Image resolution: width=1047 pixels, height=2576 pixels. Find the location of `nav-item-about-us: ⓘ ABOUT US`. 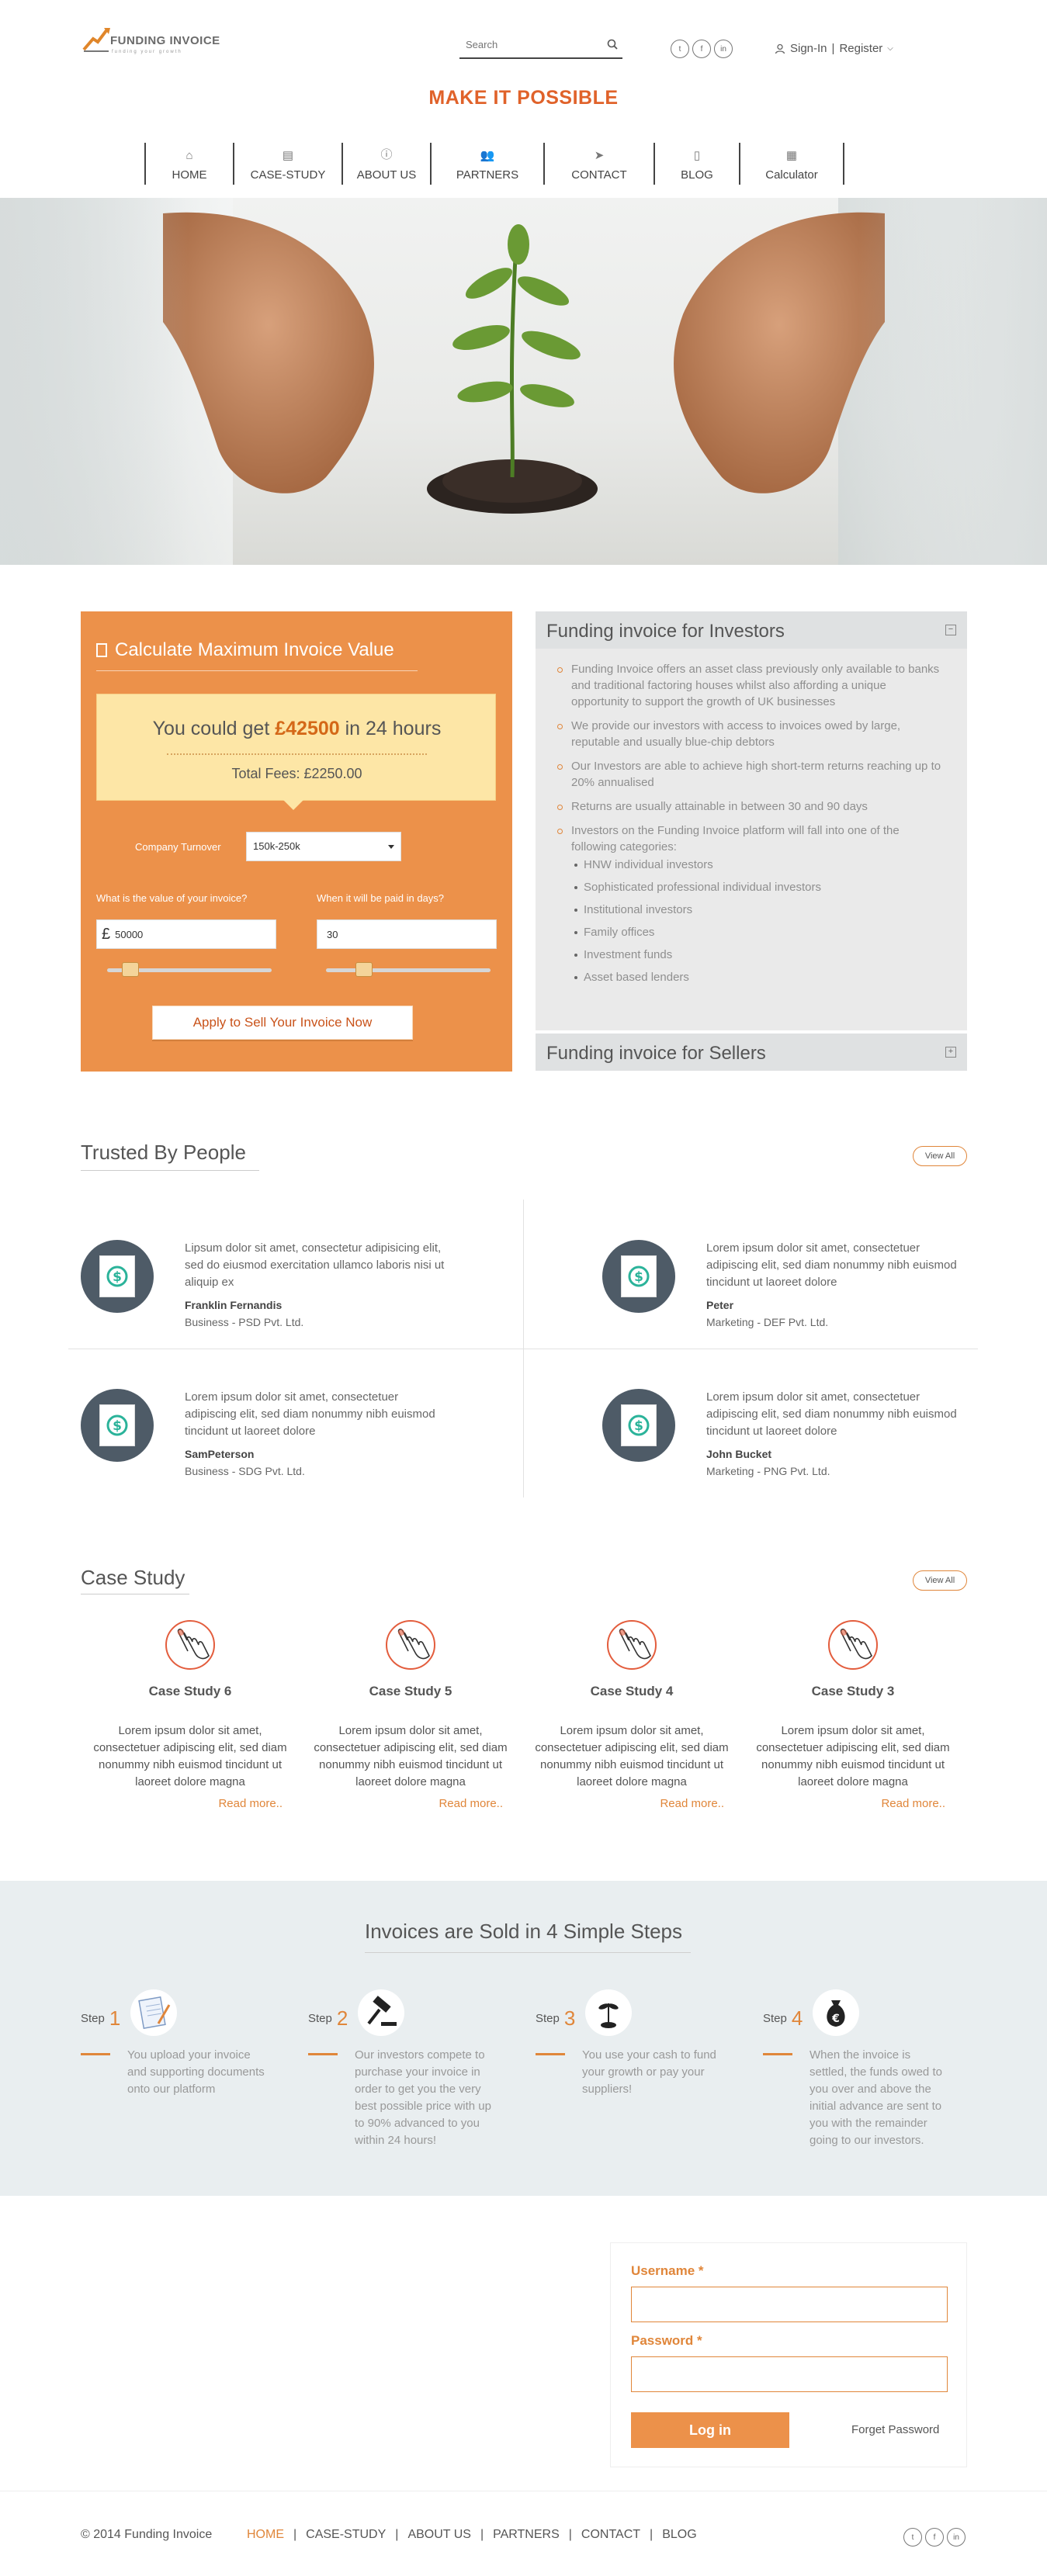

nav-item-about-us: ⓘ ABOUT US is located at coordinates (385, 164).